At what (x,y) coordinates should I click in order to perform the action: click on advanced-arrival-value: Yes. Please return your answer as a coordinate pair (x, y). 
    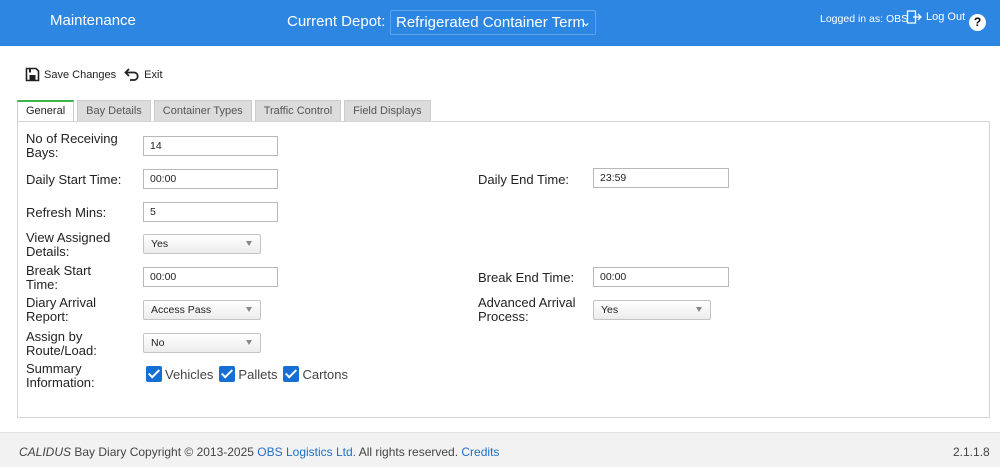
    Looking at the image, I should click on (610, 310).